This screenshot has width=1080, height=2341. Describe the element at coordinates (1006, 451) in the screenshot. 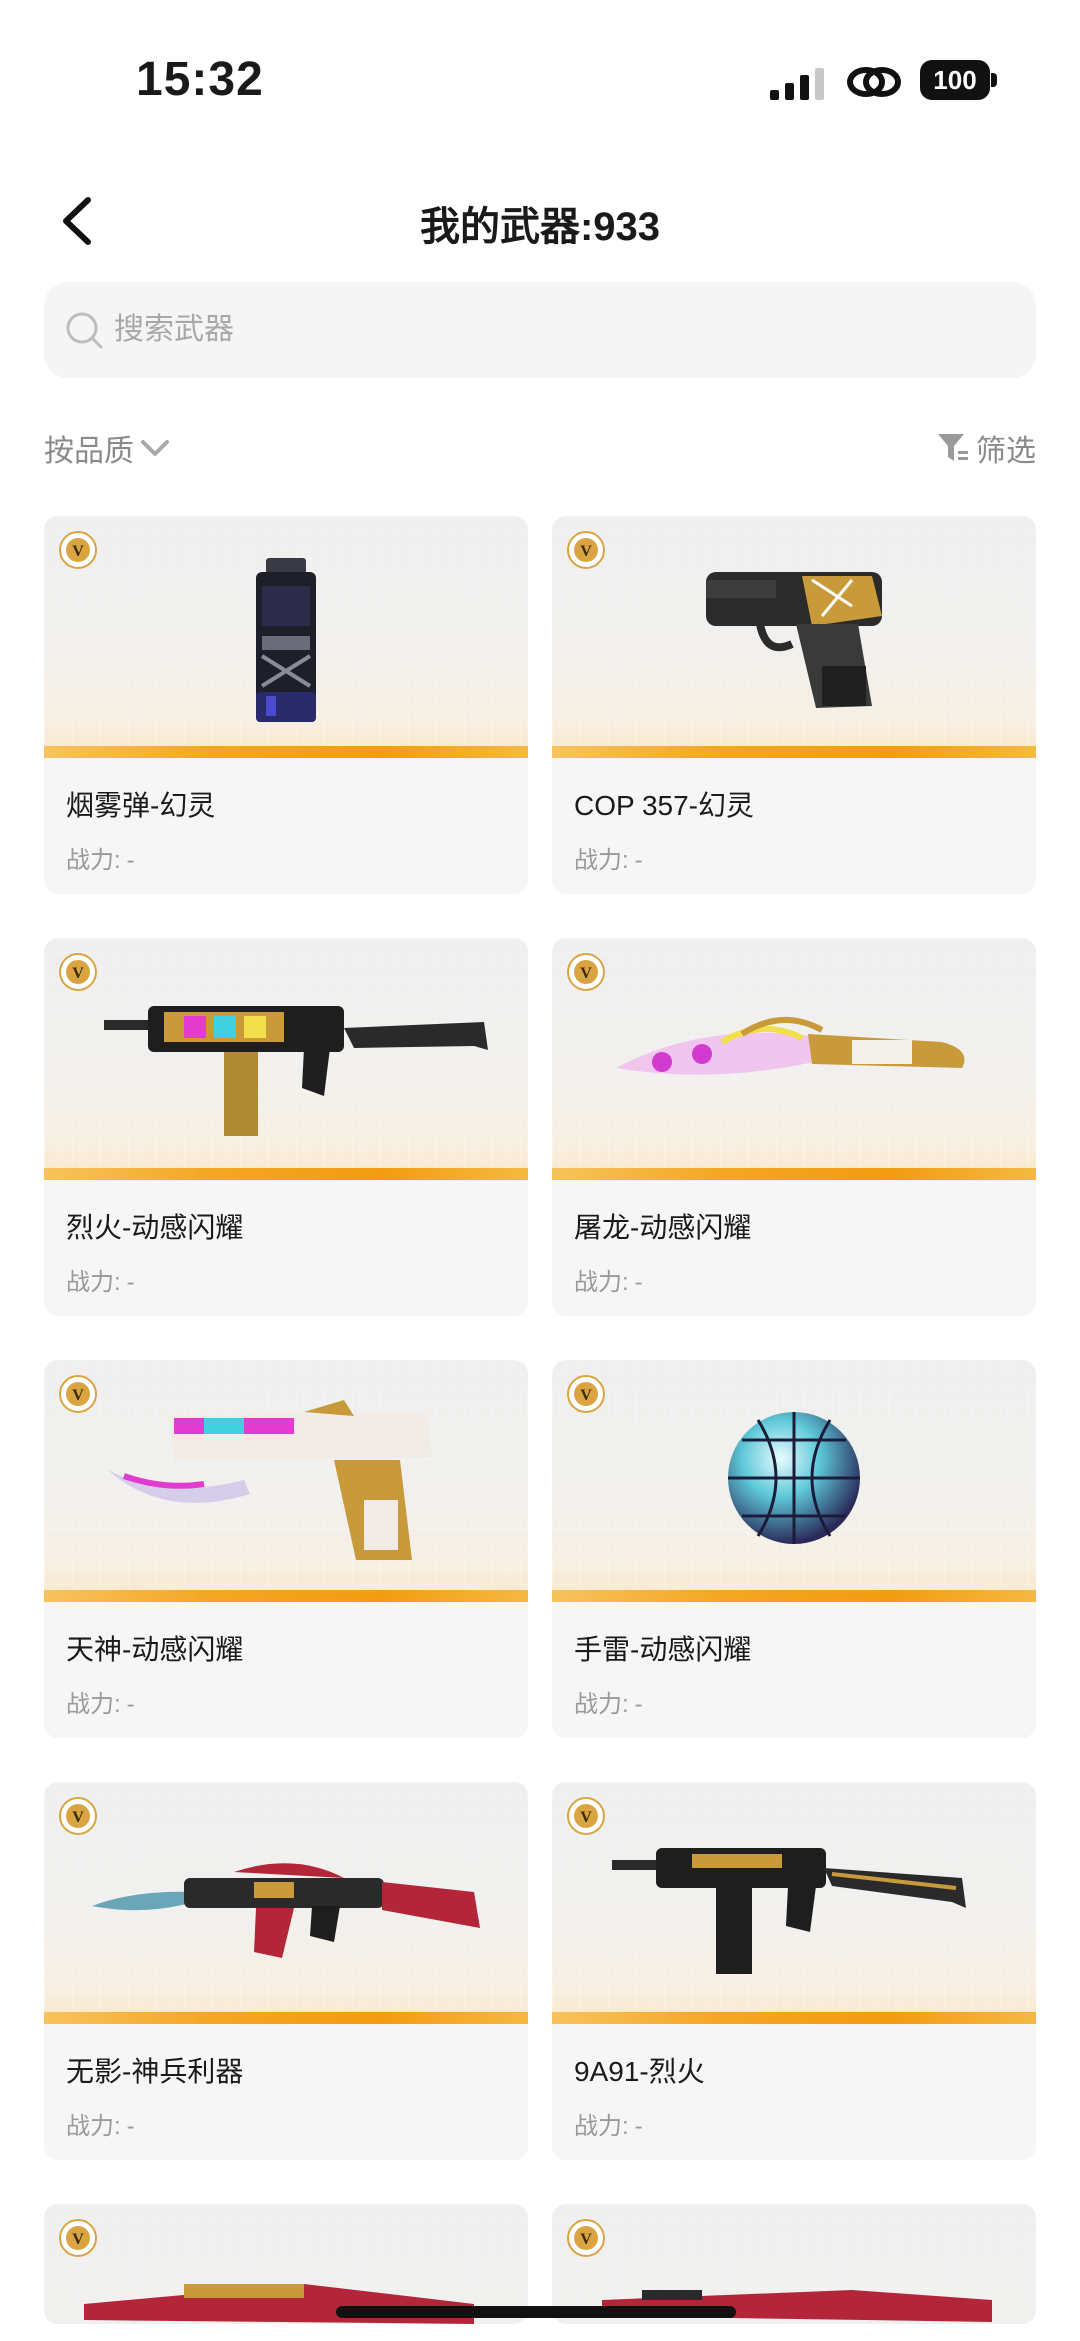

I see `filter-label: 筛选` at that location.